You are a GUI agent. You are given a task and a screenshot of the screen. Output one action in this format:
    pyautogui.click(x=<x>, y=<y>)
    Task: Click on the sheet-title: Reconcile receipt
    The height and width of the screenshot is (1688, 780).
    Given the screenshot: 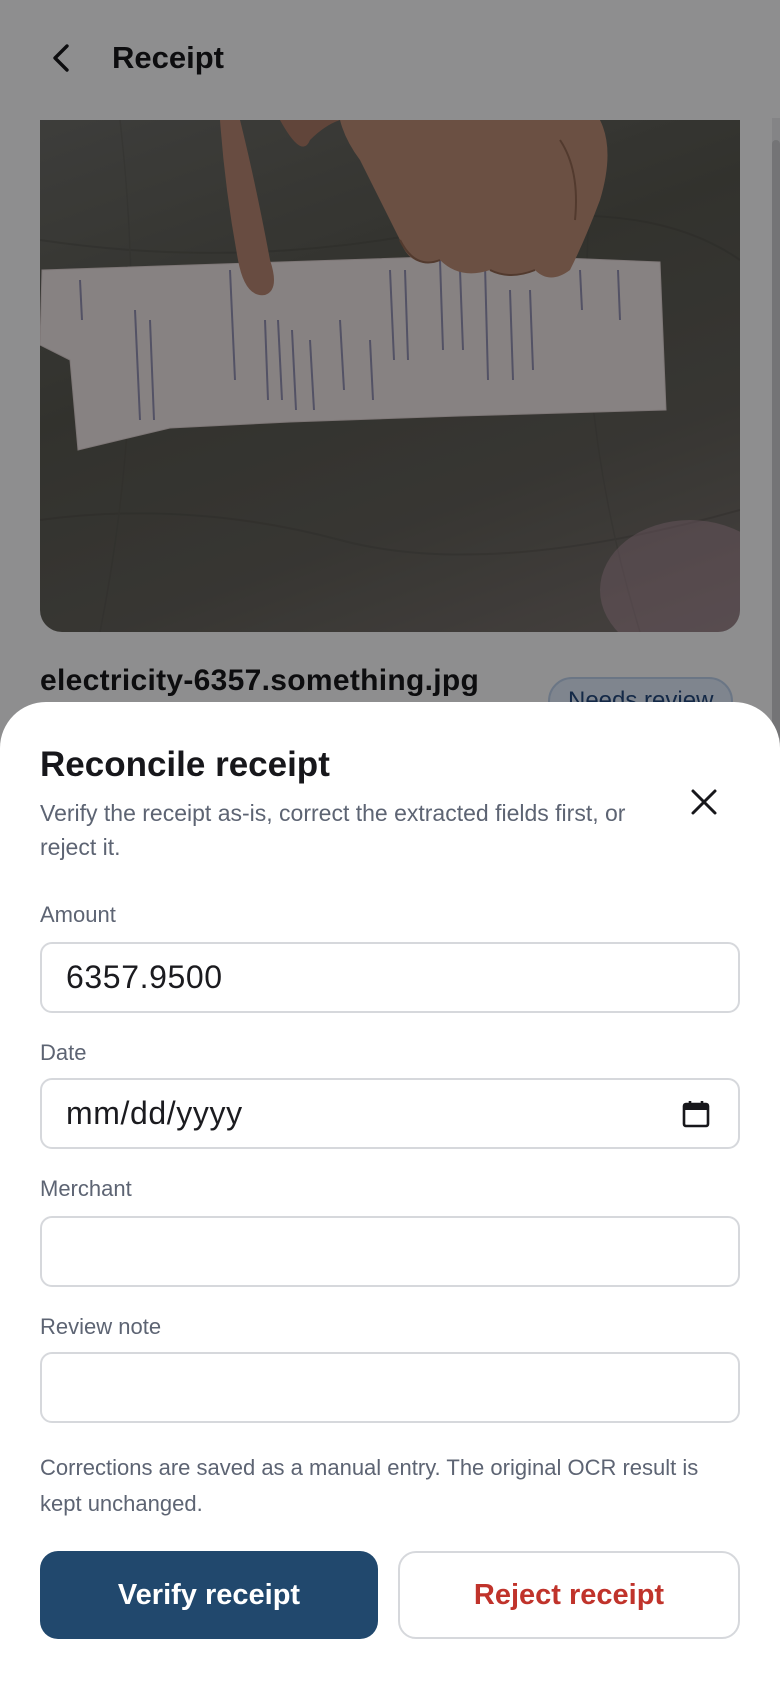 What is the action you would take?
    pyautogui.click(x=185, y=764)
    